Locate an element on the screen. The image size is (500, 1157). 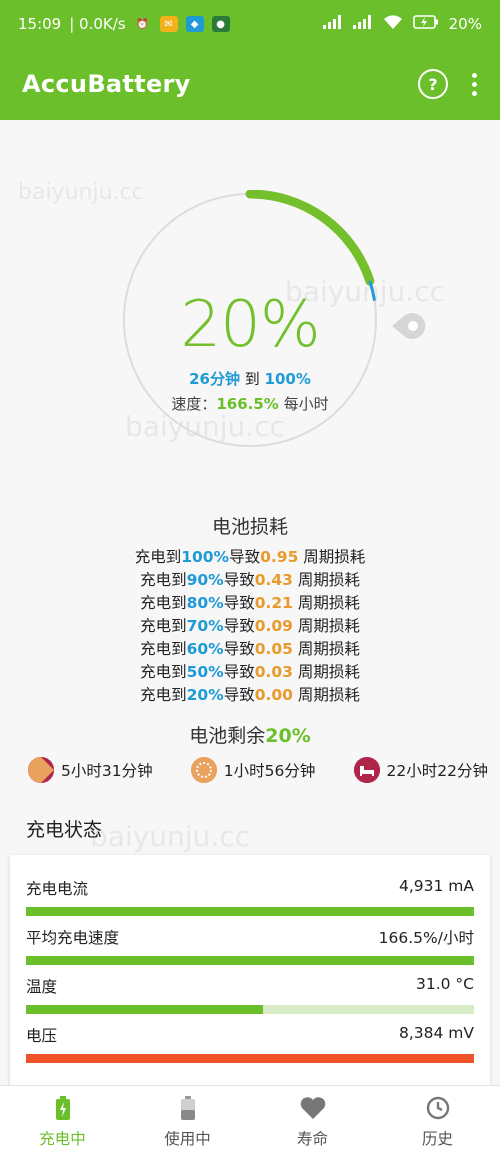
clock: 15:09 is located at coordinates (40, 24).